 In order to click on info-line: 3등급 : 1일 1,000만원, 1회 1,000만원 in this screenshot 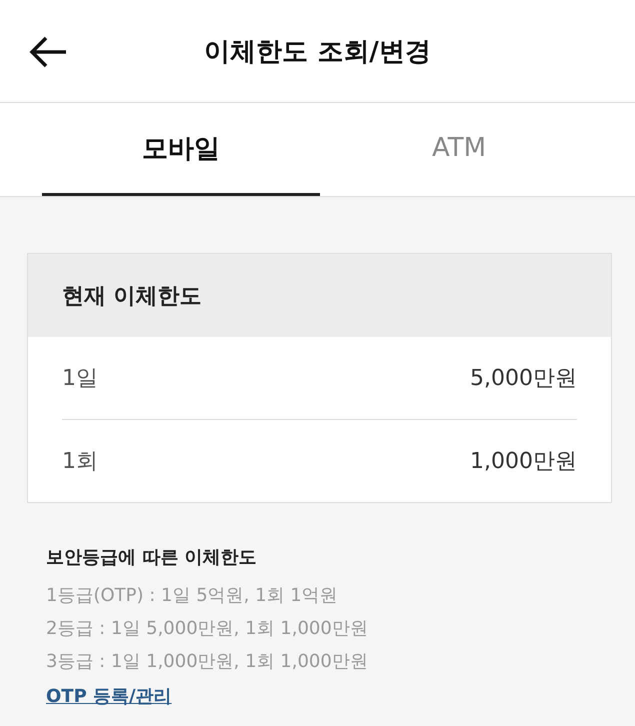, I will do `click(207, 662)`.